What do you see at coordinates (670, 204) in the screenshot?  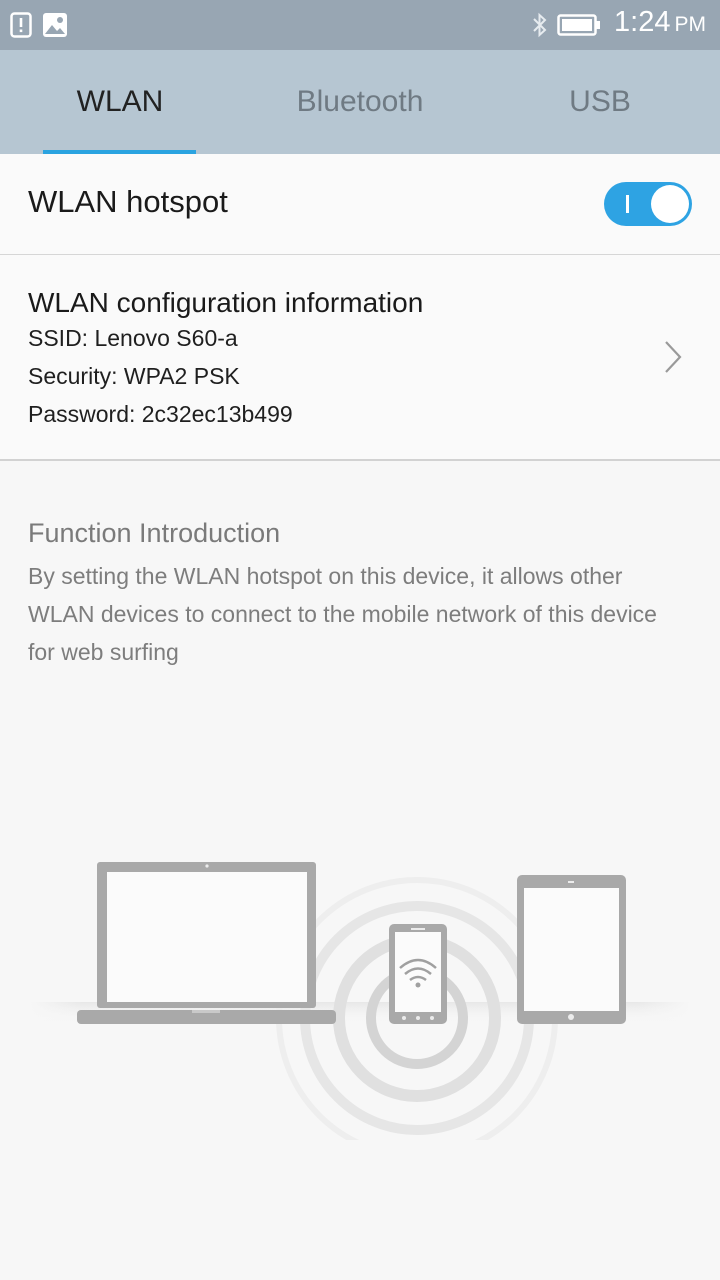 I see `toggle-knob` at bounding box center [670, 204].